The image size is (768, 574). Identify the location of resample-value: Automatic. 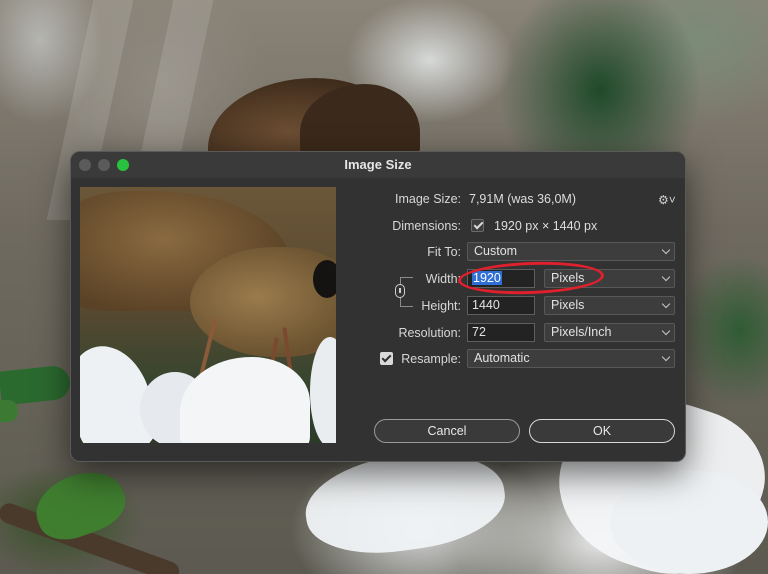
(502, 358).